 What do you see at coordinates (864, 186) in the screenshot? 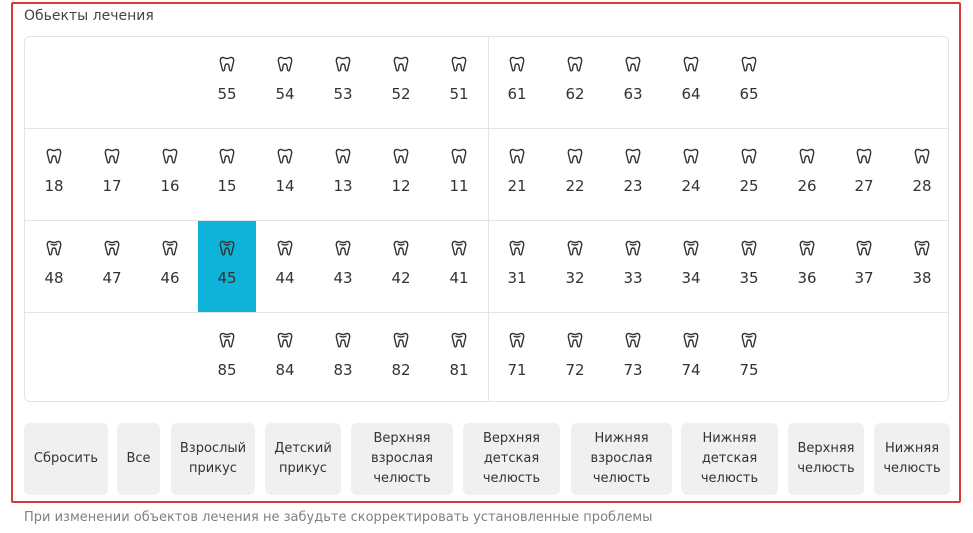
I see `tooth-number: 27` at bounding box center [864, 186].